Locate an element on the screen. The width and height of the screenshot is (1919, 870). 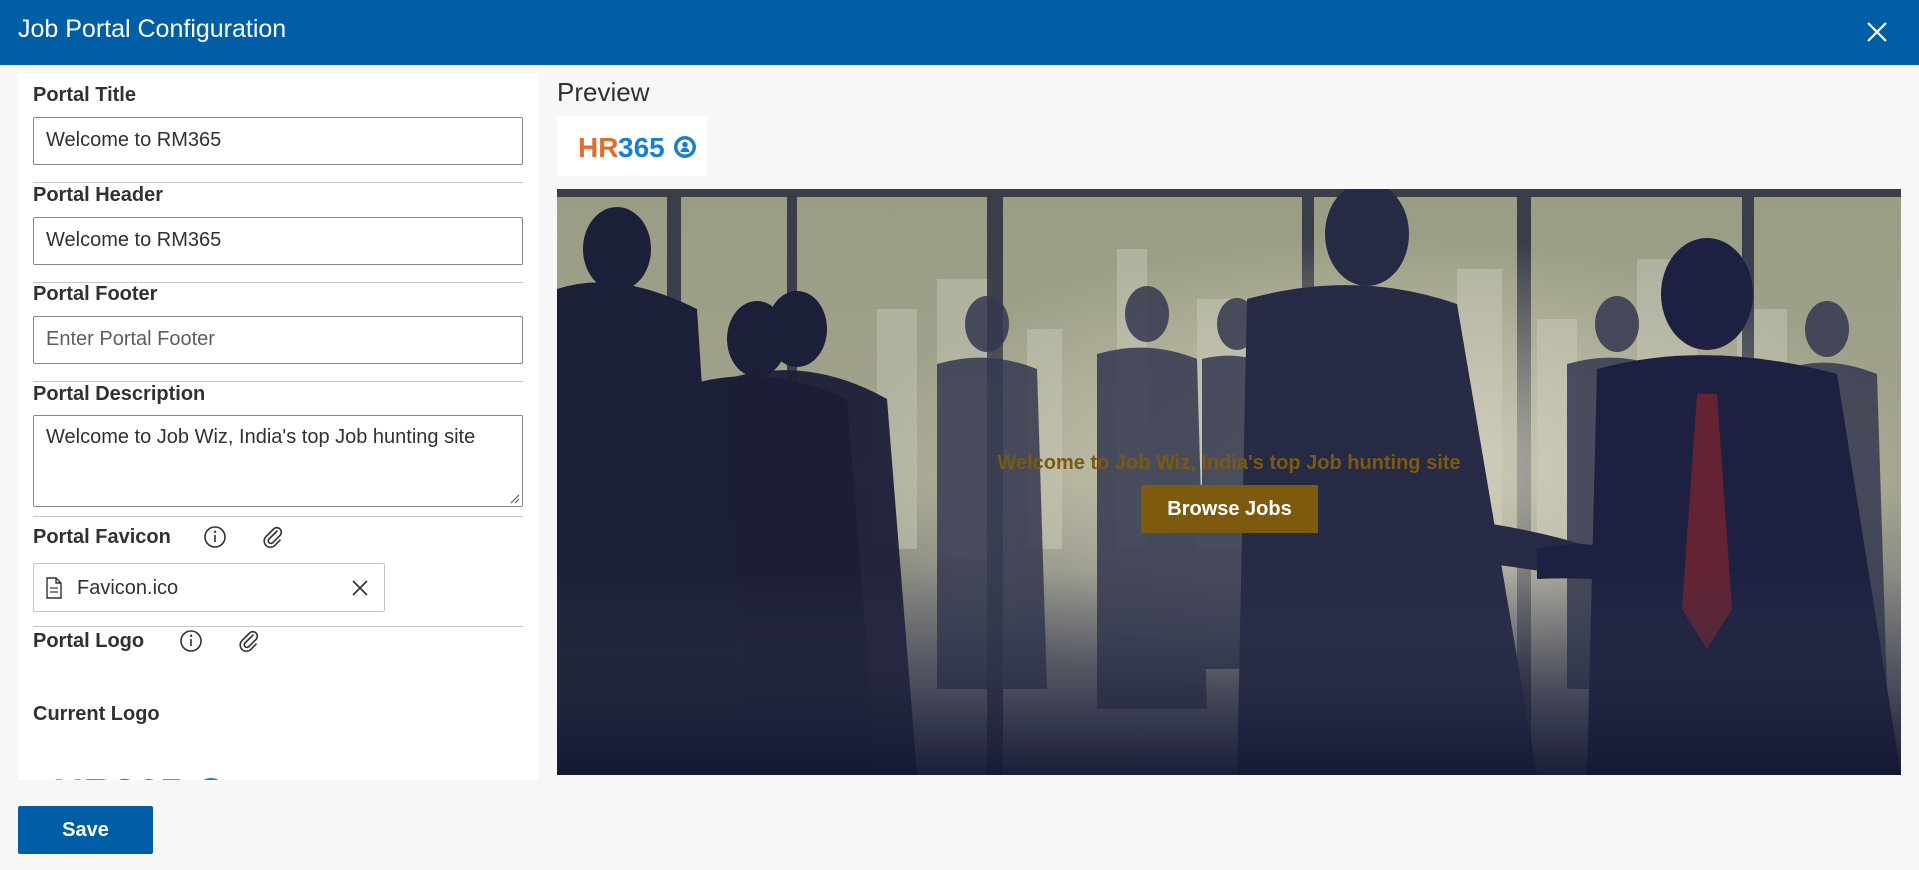
favicon-file-name: Favicon.ico is located at coordinates (128, 588).